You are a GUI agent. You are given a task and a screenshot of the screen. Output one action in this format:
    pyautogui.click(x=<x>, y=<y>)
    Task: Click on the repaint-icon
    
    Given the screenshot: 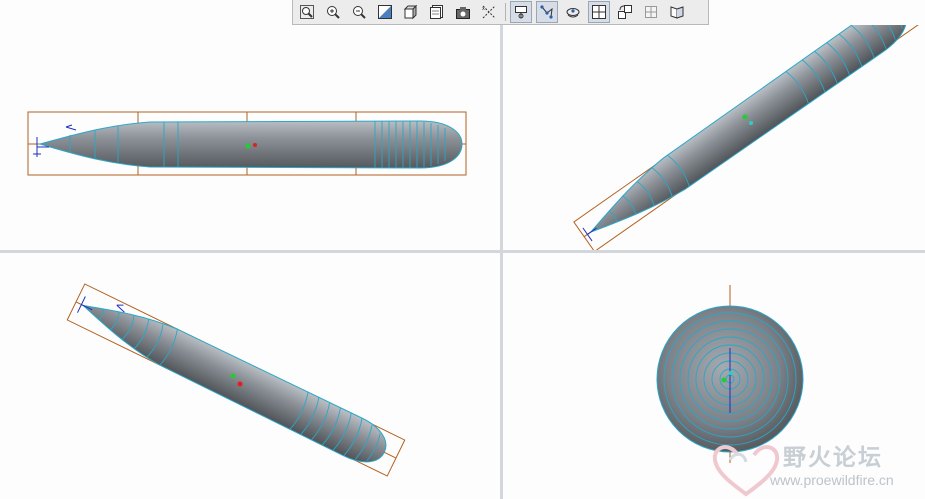 What is the action you would take?
    pyautogui.click(x=385, y=12)
    